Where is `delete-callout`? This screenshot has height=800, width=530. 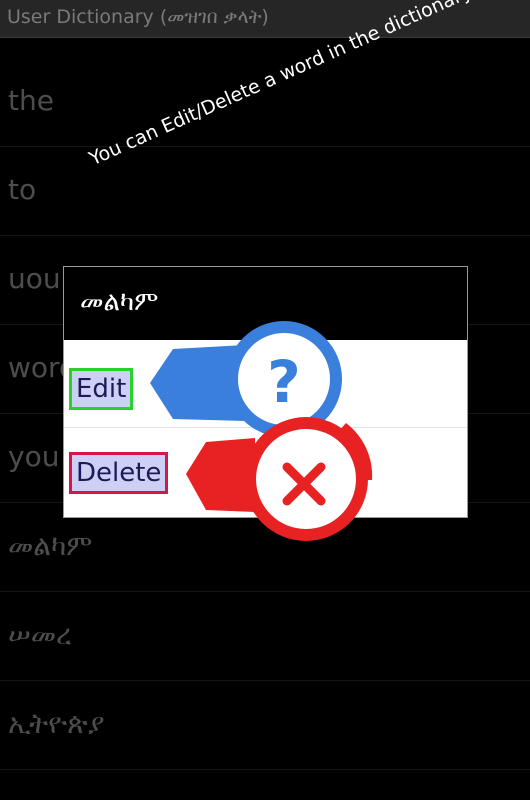 delete-callout is located at coordinates (279, 479).